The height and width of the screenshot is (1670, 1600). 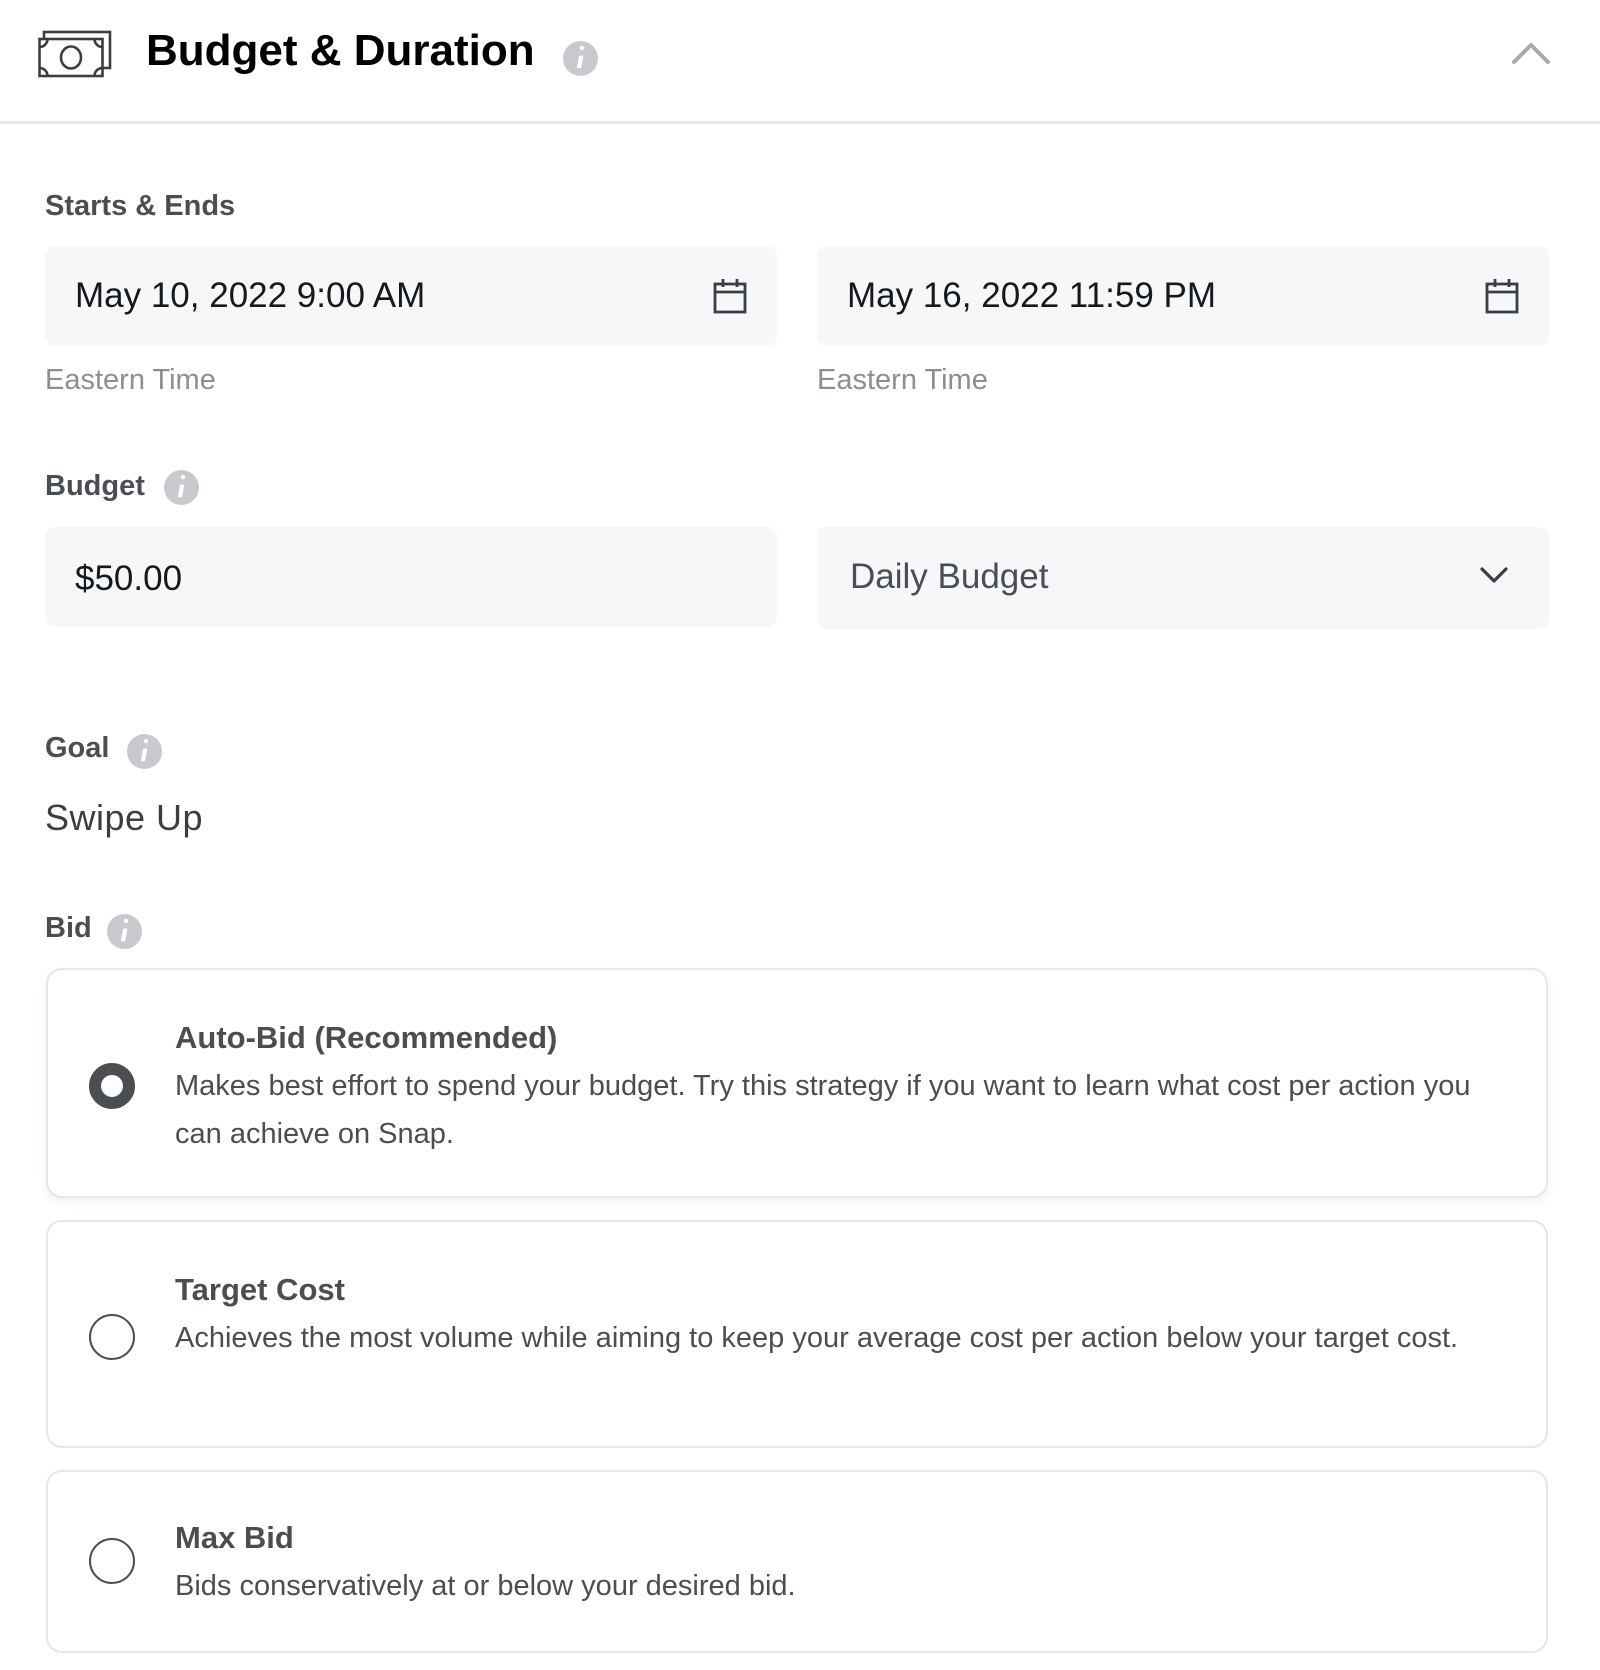 What do you see at coordinates (366, 1037) in the screenshot?
I see `bid-option-title: Auto-Bid (Recommended)` at bounding box center [366, 1037].